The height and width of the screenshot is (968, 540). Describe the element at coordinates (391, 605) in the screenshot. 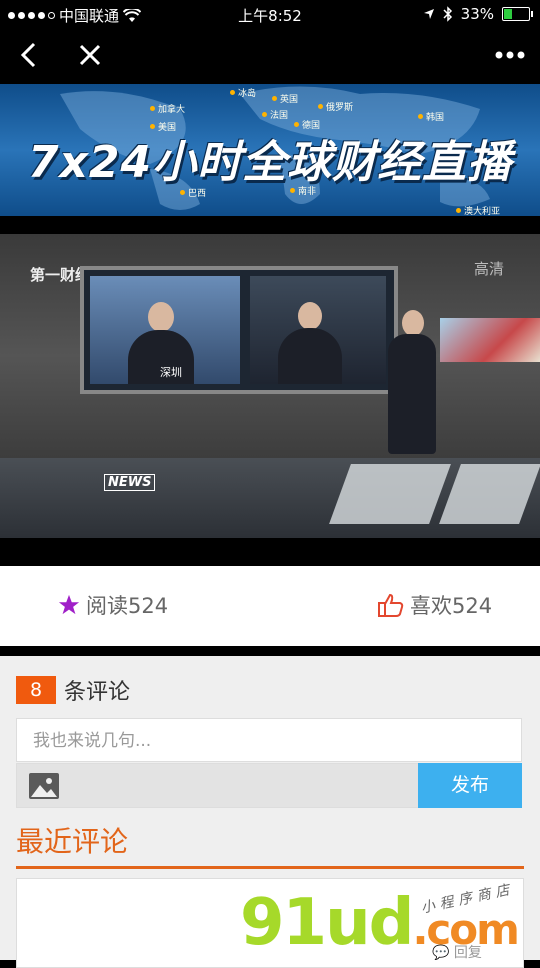

I see `thumbs-up-icon` at that location.